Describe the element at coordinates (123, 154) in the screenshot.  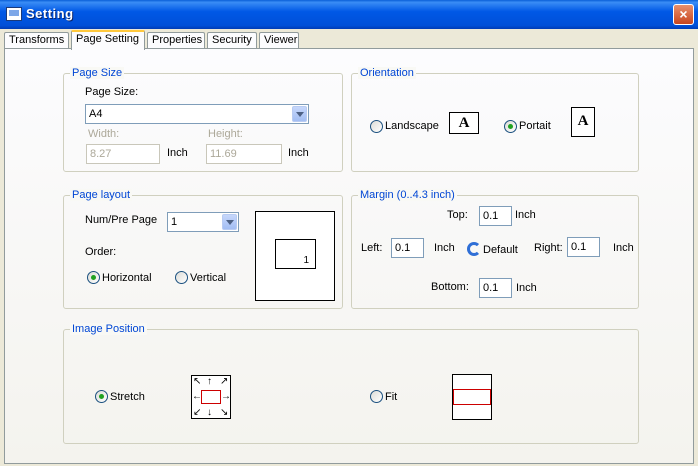
I see `width-field: 8.27` at that location.